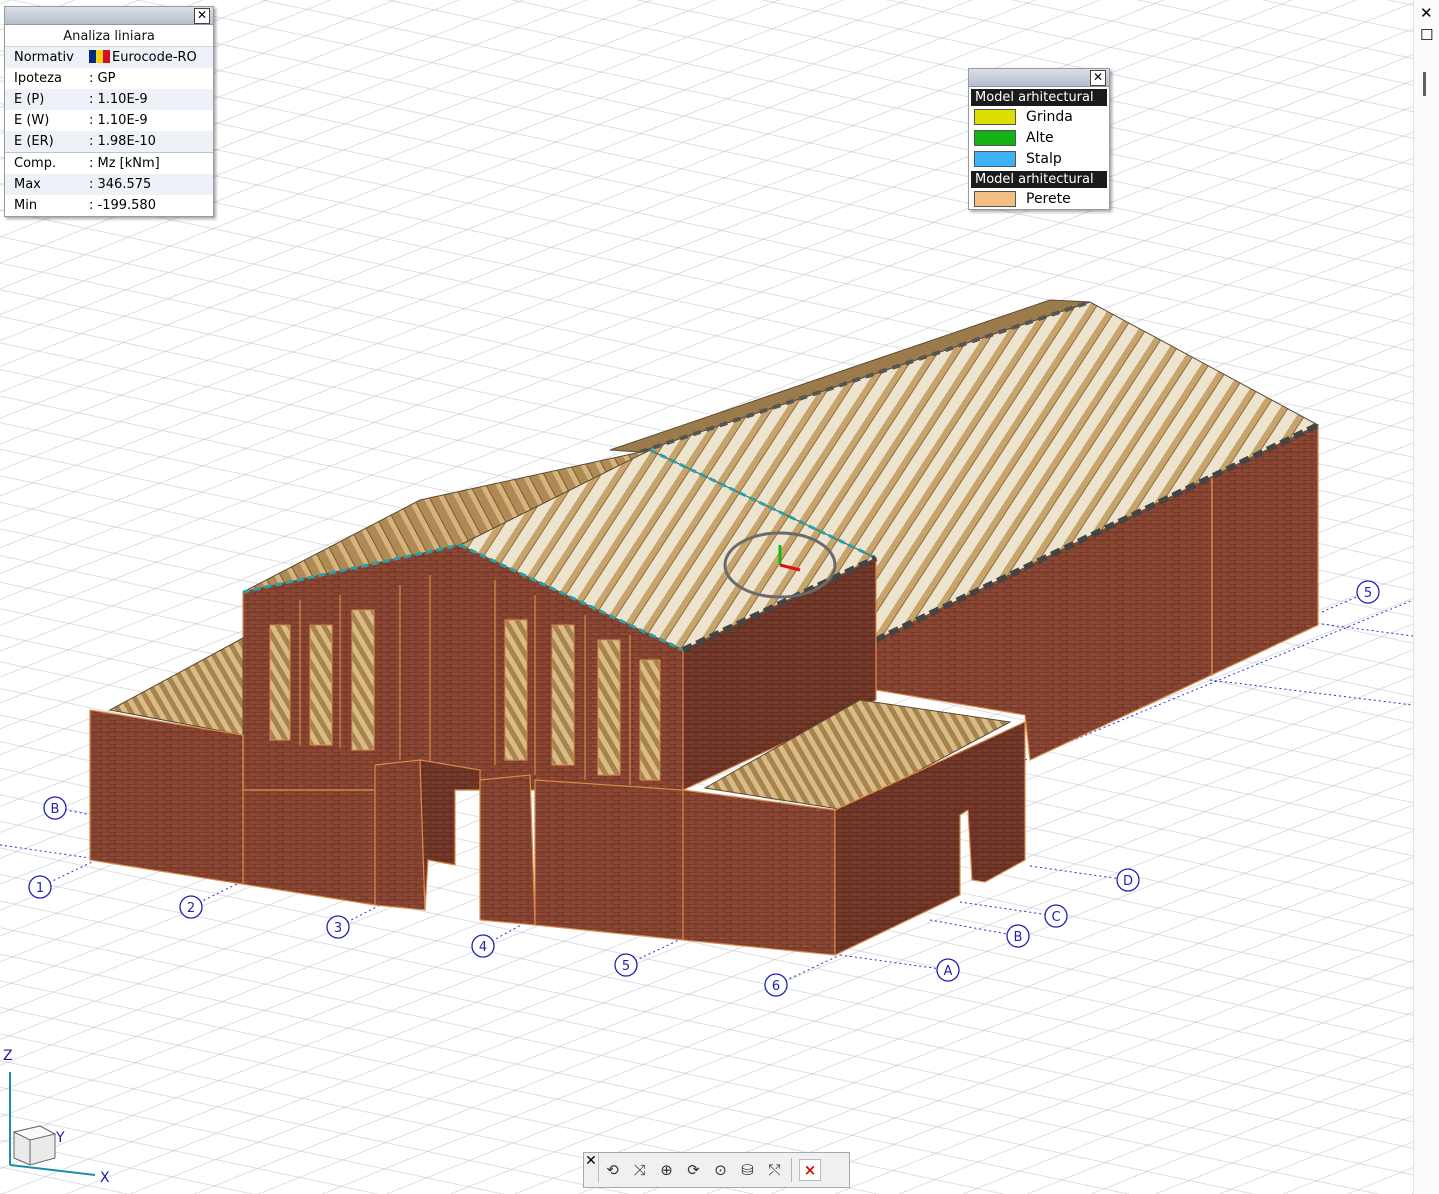 The image size is (1439, 1194). Describe the element at coordinates (26, 205) in the screenshot. I see `analysis-row-key: Min` at that location.